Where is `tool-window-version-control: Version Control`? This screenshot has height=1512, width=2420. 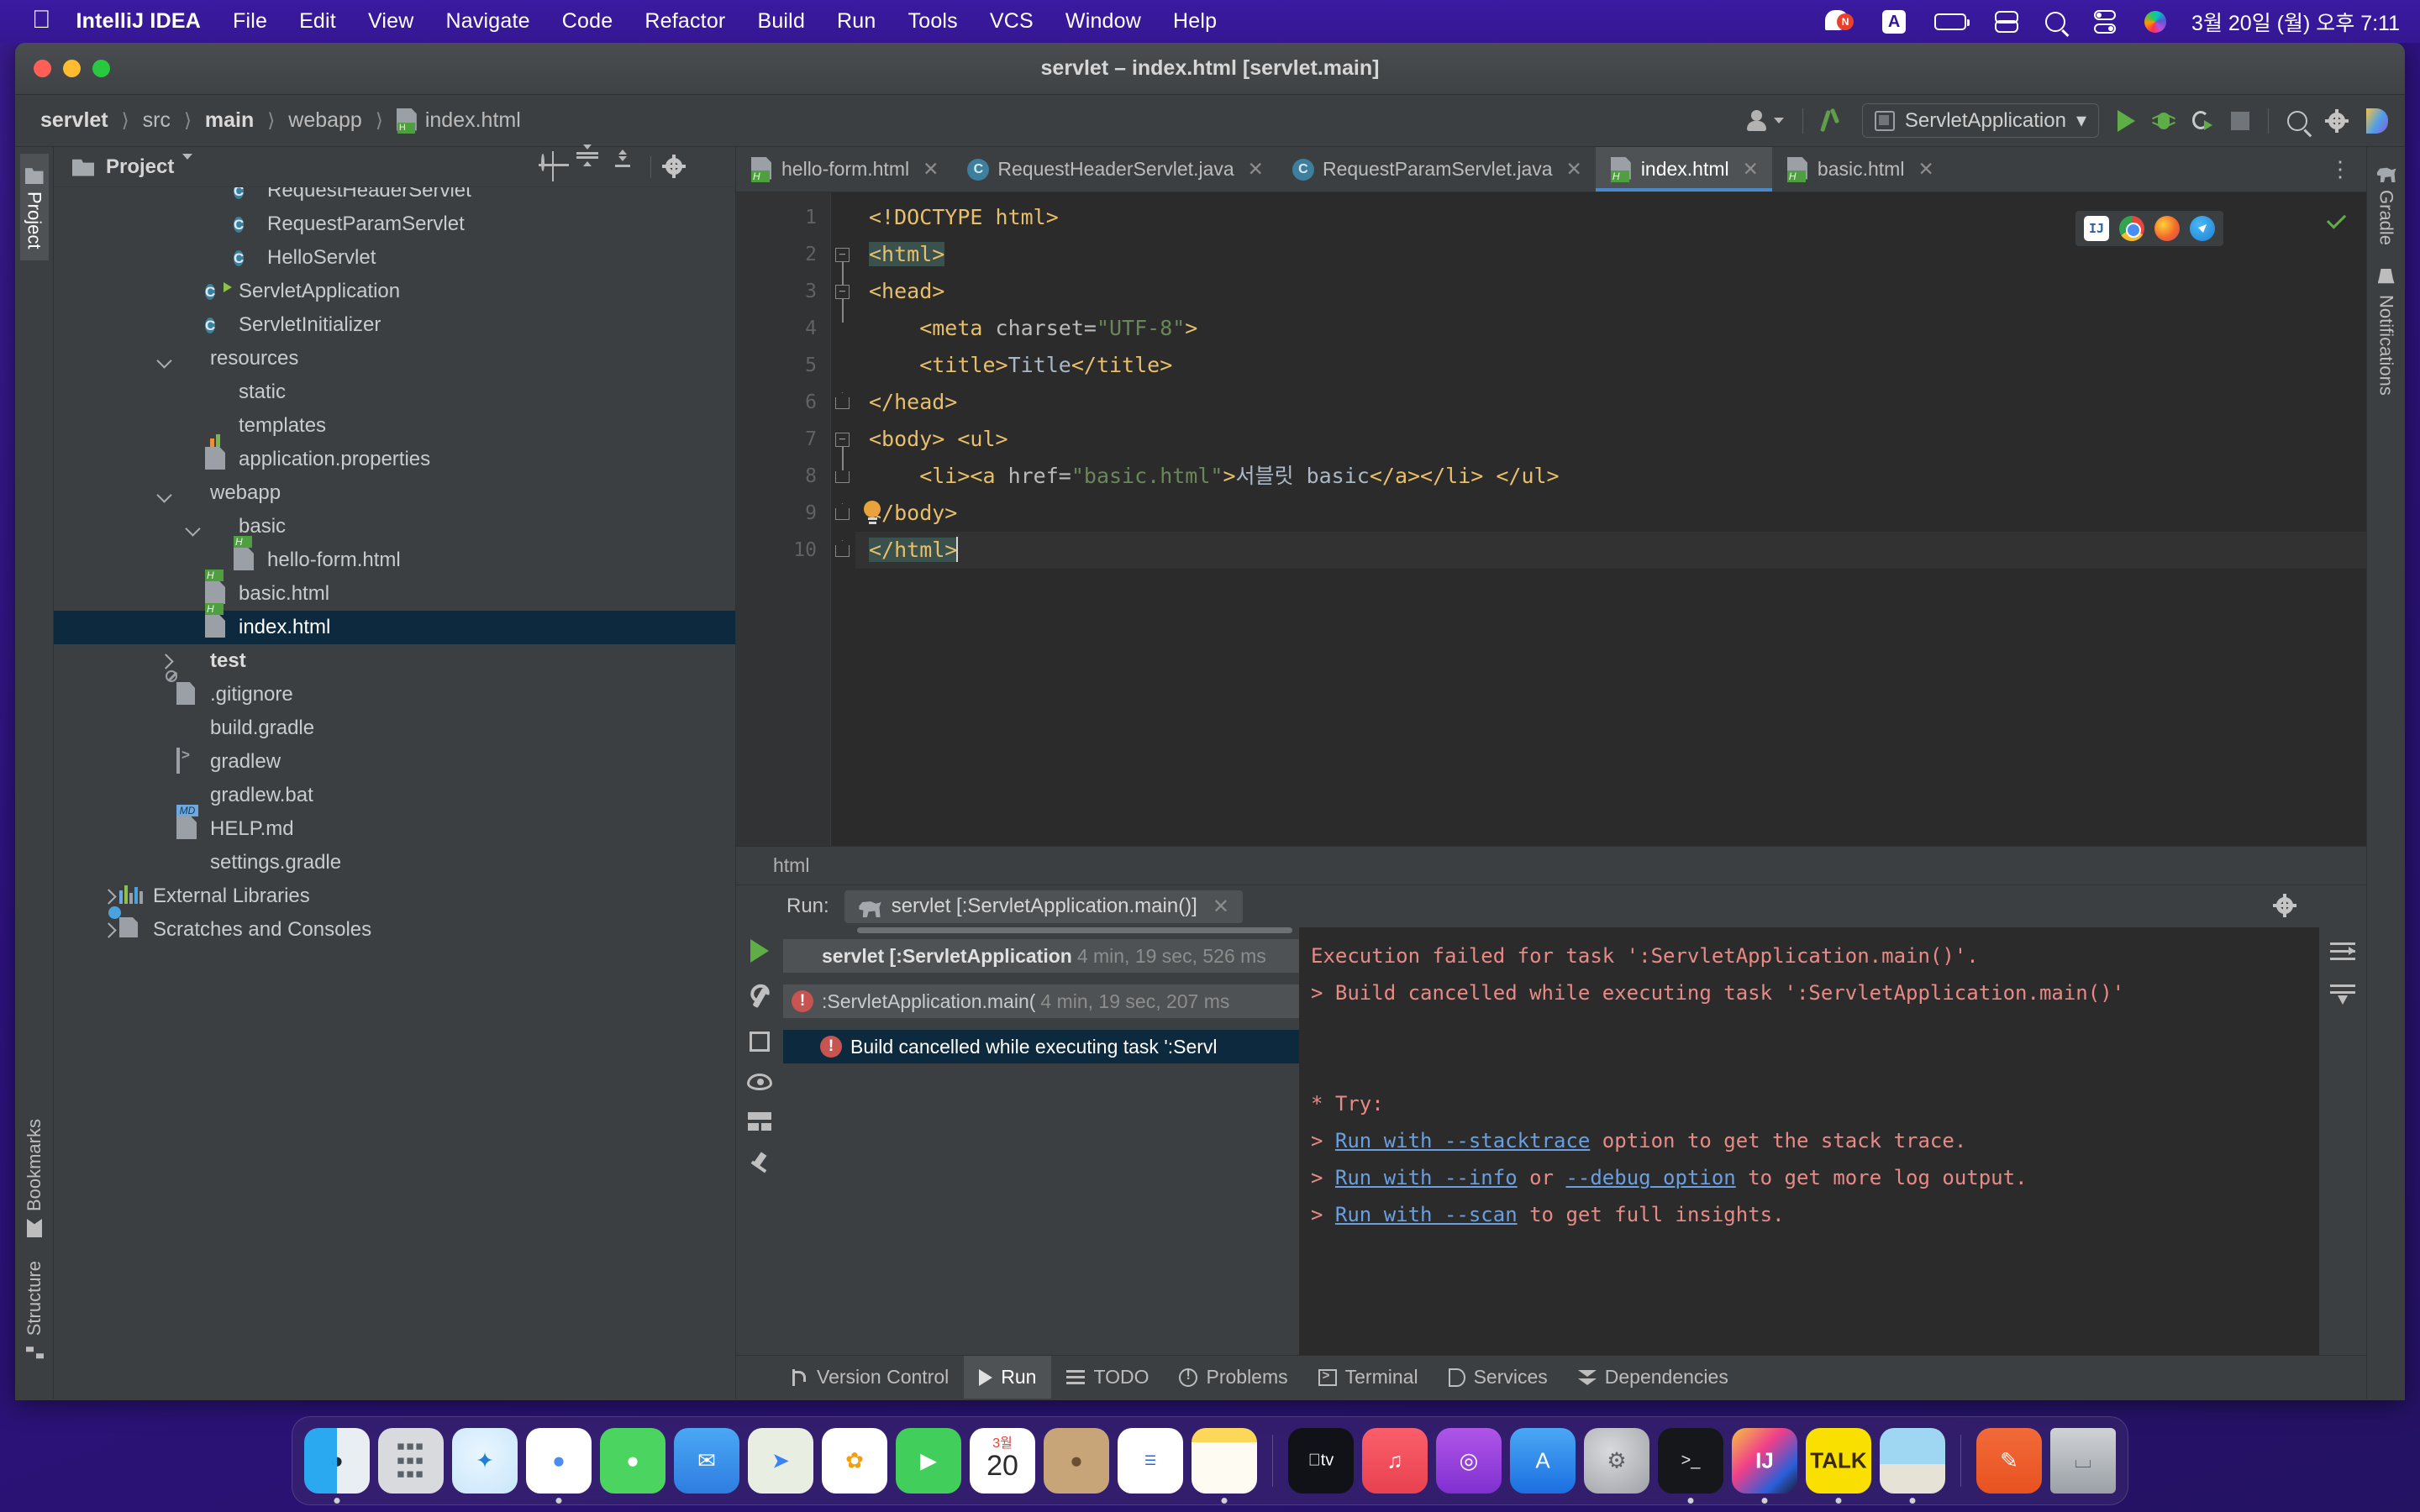 tool-window-version-control: Version Control is located at coordinates (870, 1377).